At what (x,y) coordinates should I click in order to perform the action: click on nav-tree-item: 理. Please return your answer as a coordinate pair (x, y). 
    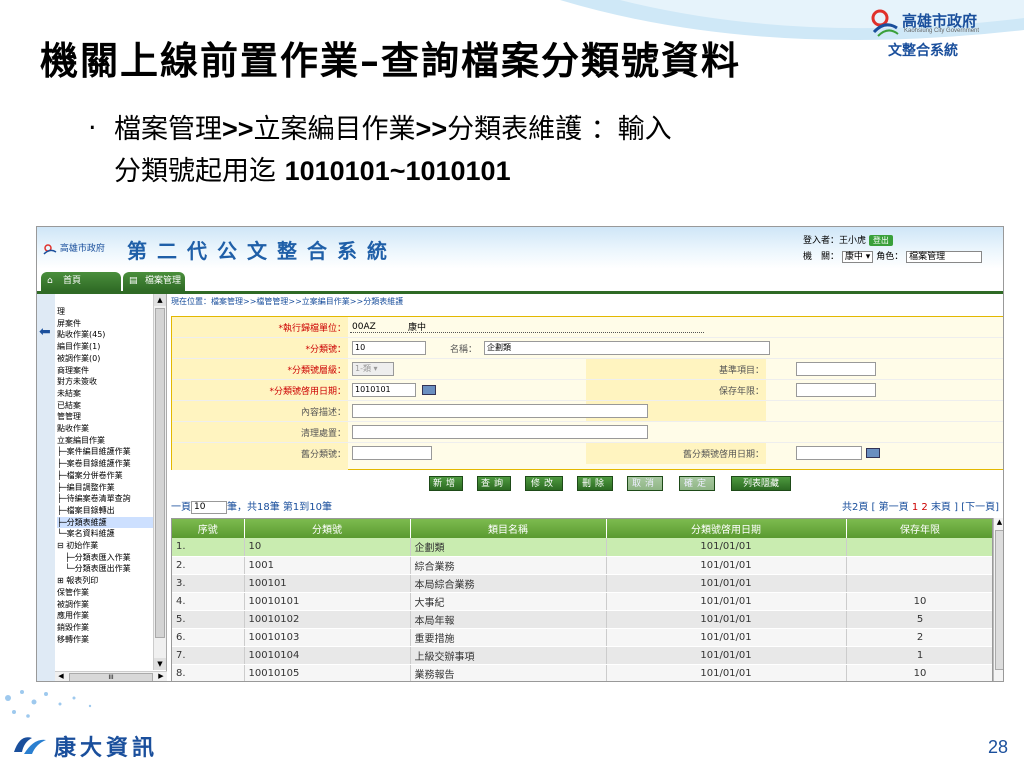
    Looking at the image, I should click on (106, 312).